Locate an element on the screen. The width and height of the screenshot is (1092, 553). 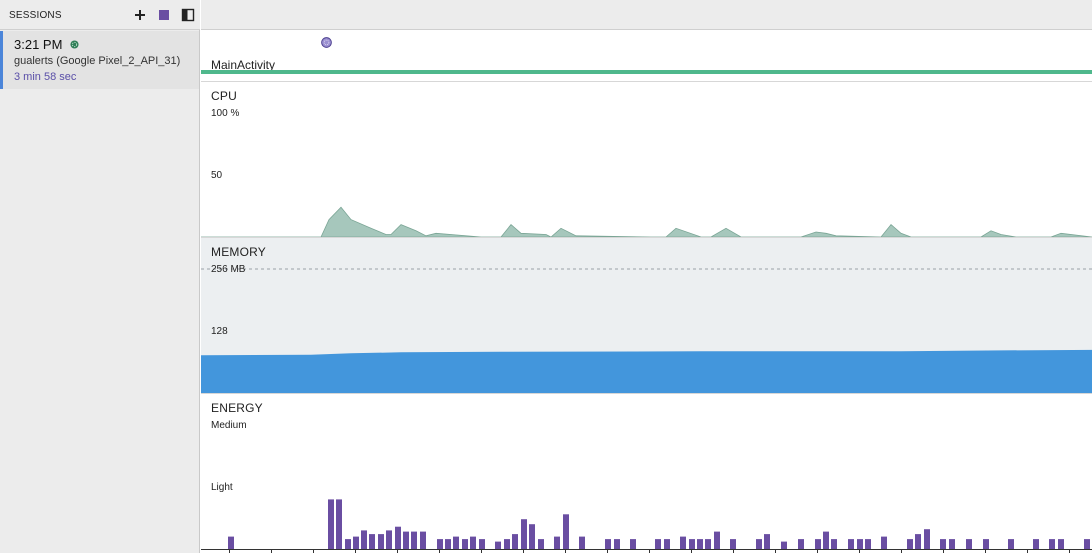
memory-axis-label-top: 256 MB is located at coordinates (228, 269).